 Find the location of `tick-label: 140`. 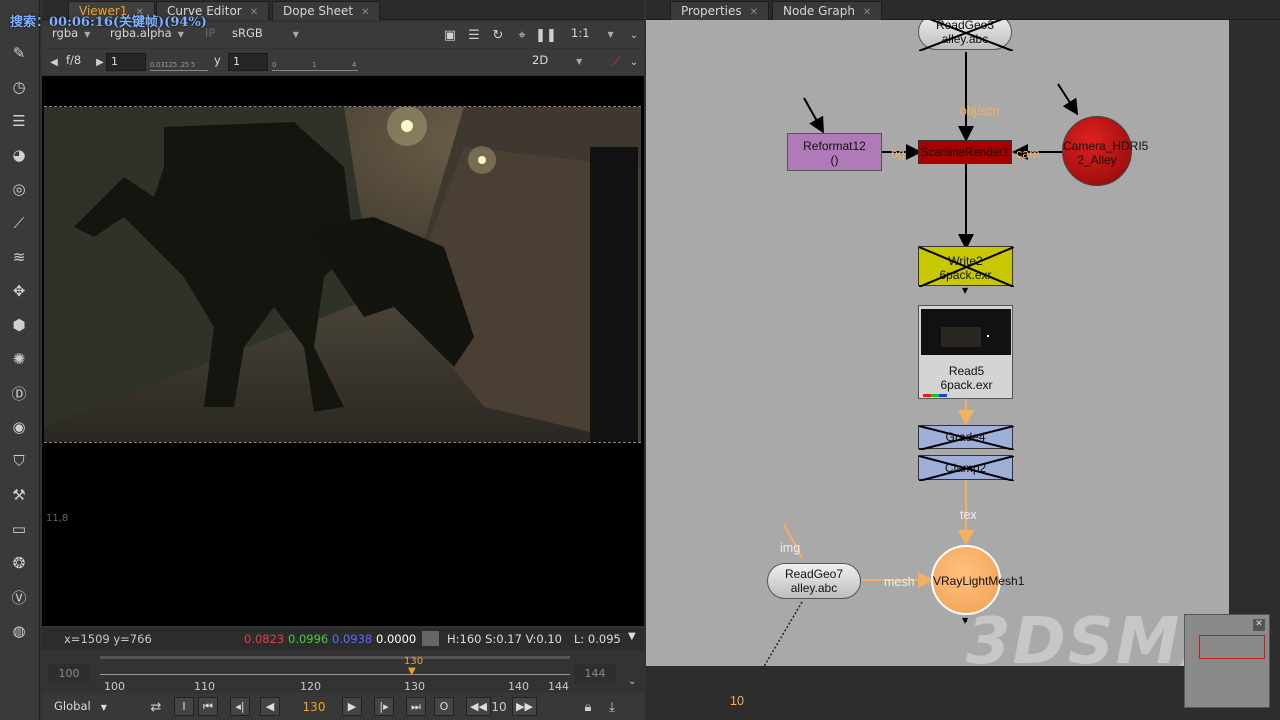

tick-label: 140 is located at coordinates (518, 686).